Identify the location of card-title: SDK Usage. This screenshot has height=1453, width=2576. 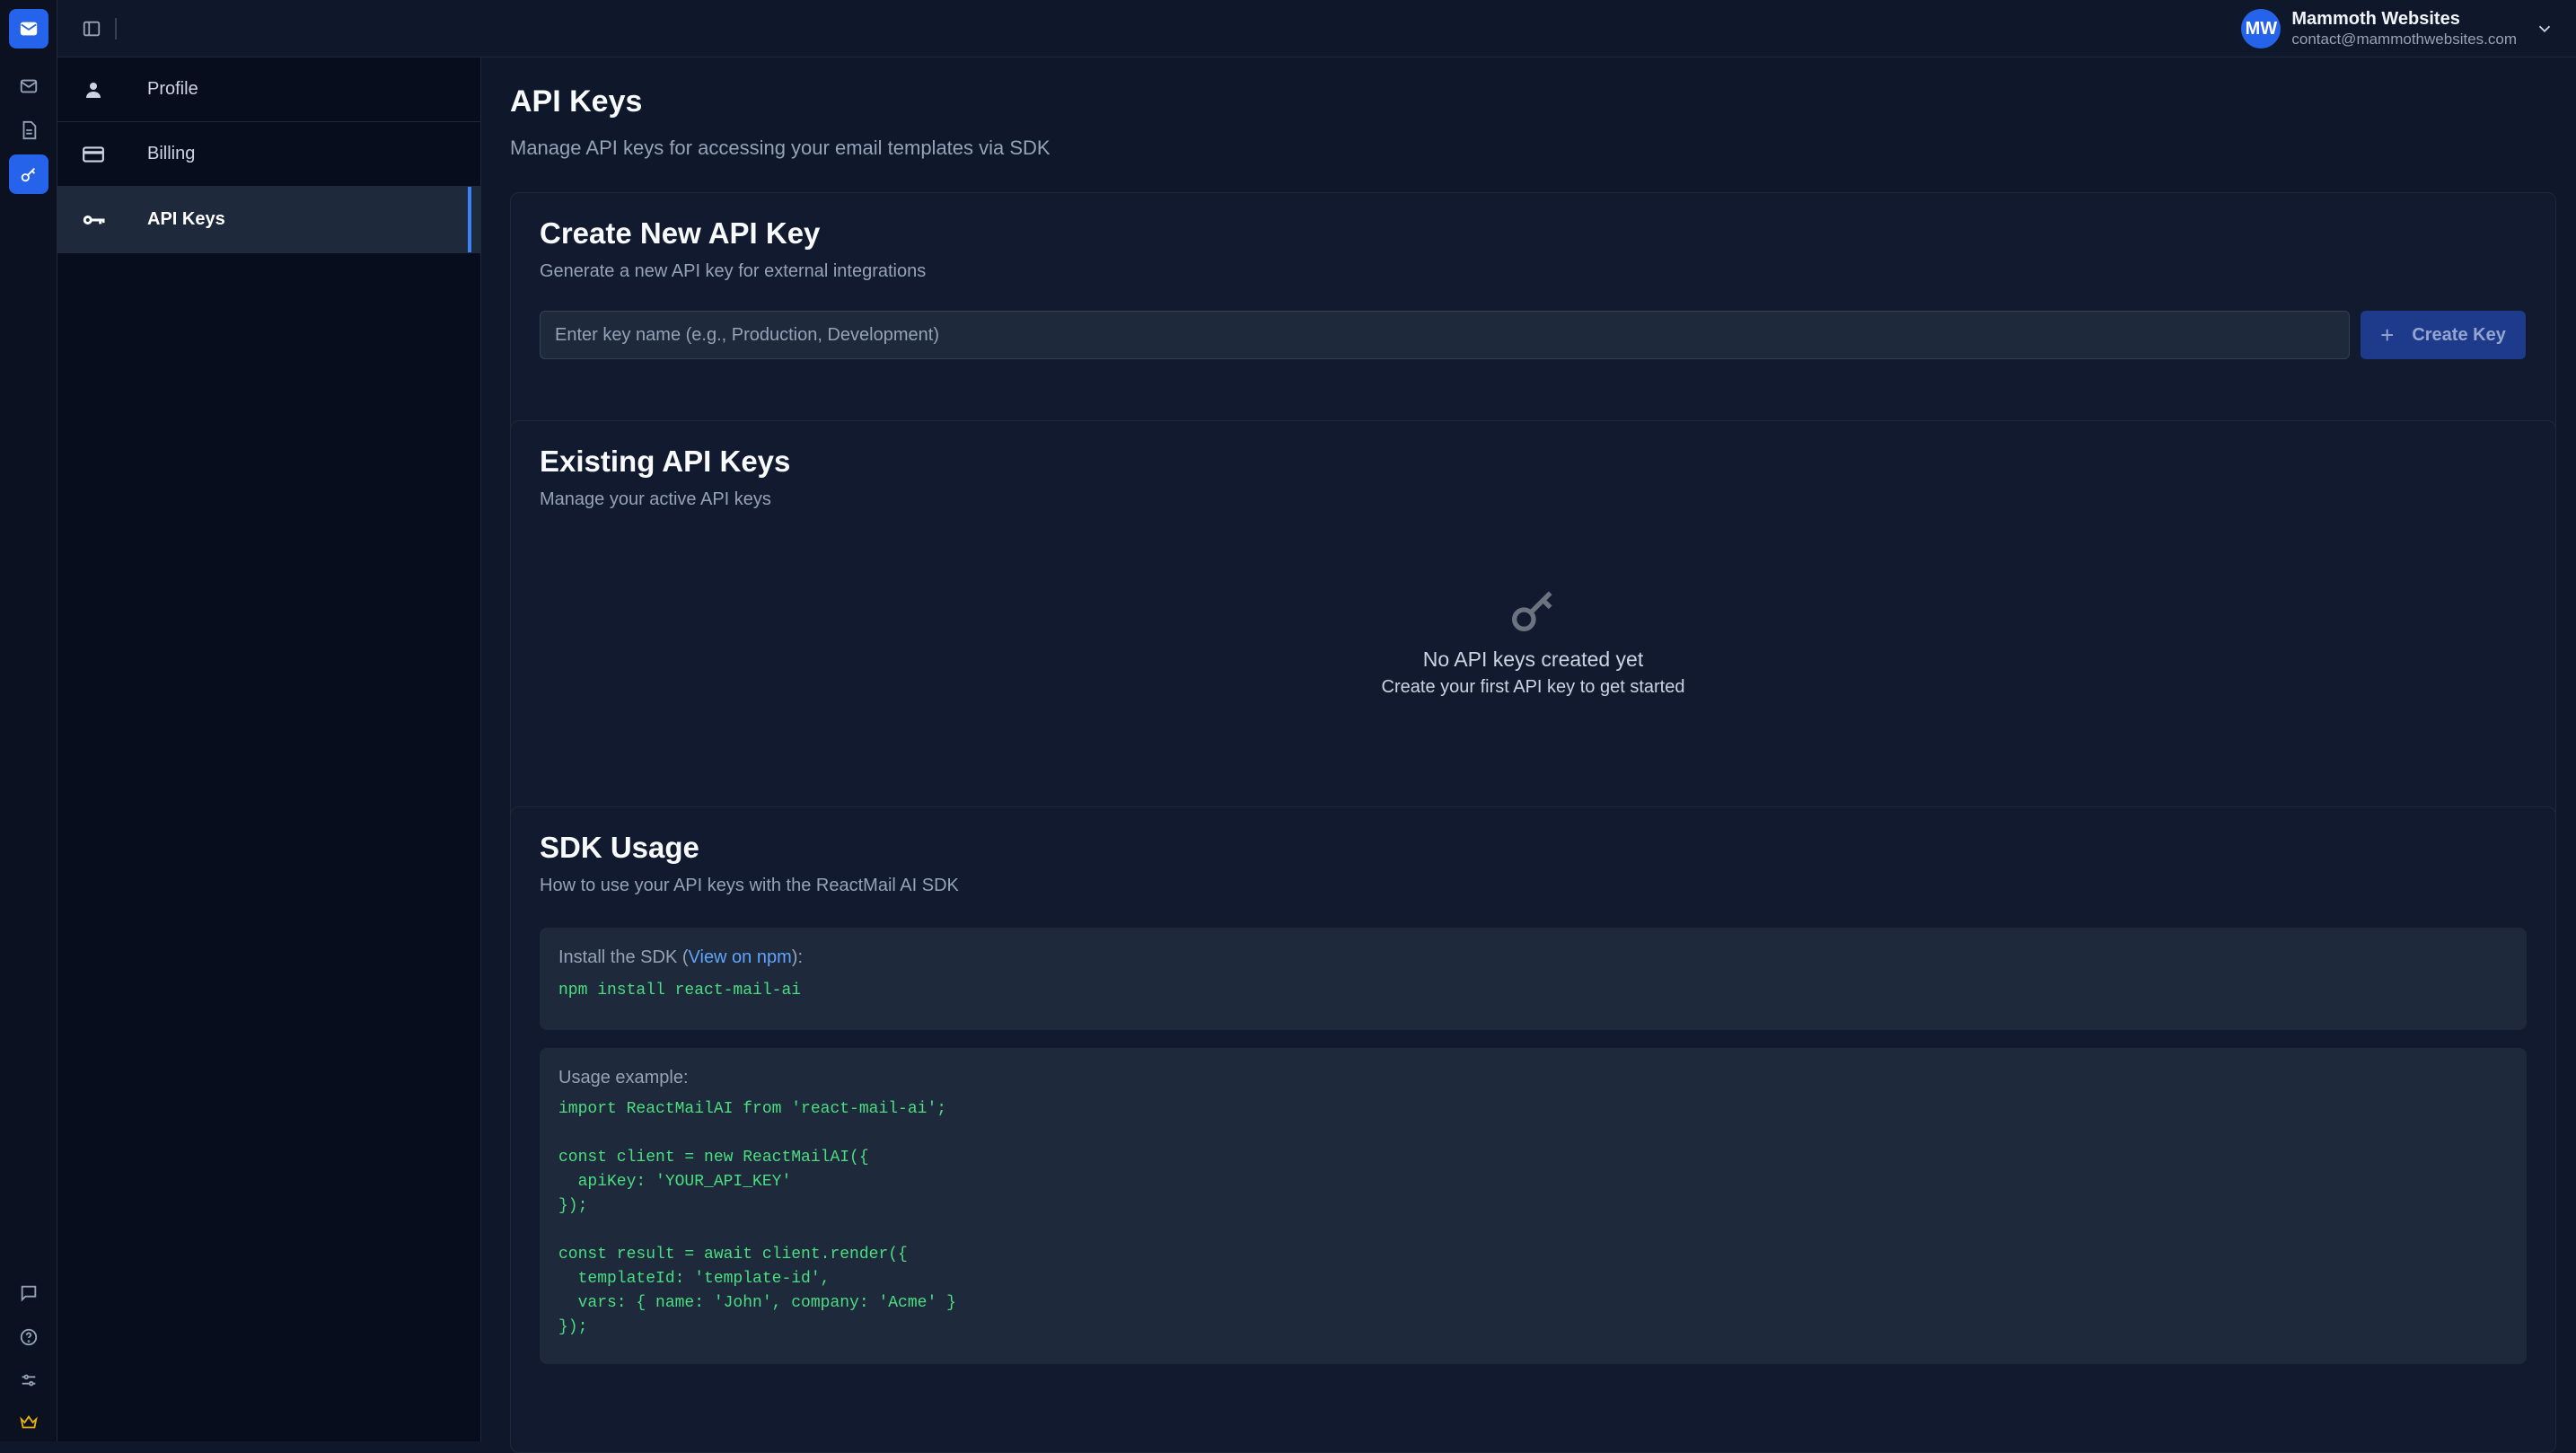
(619, 848).